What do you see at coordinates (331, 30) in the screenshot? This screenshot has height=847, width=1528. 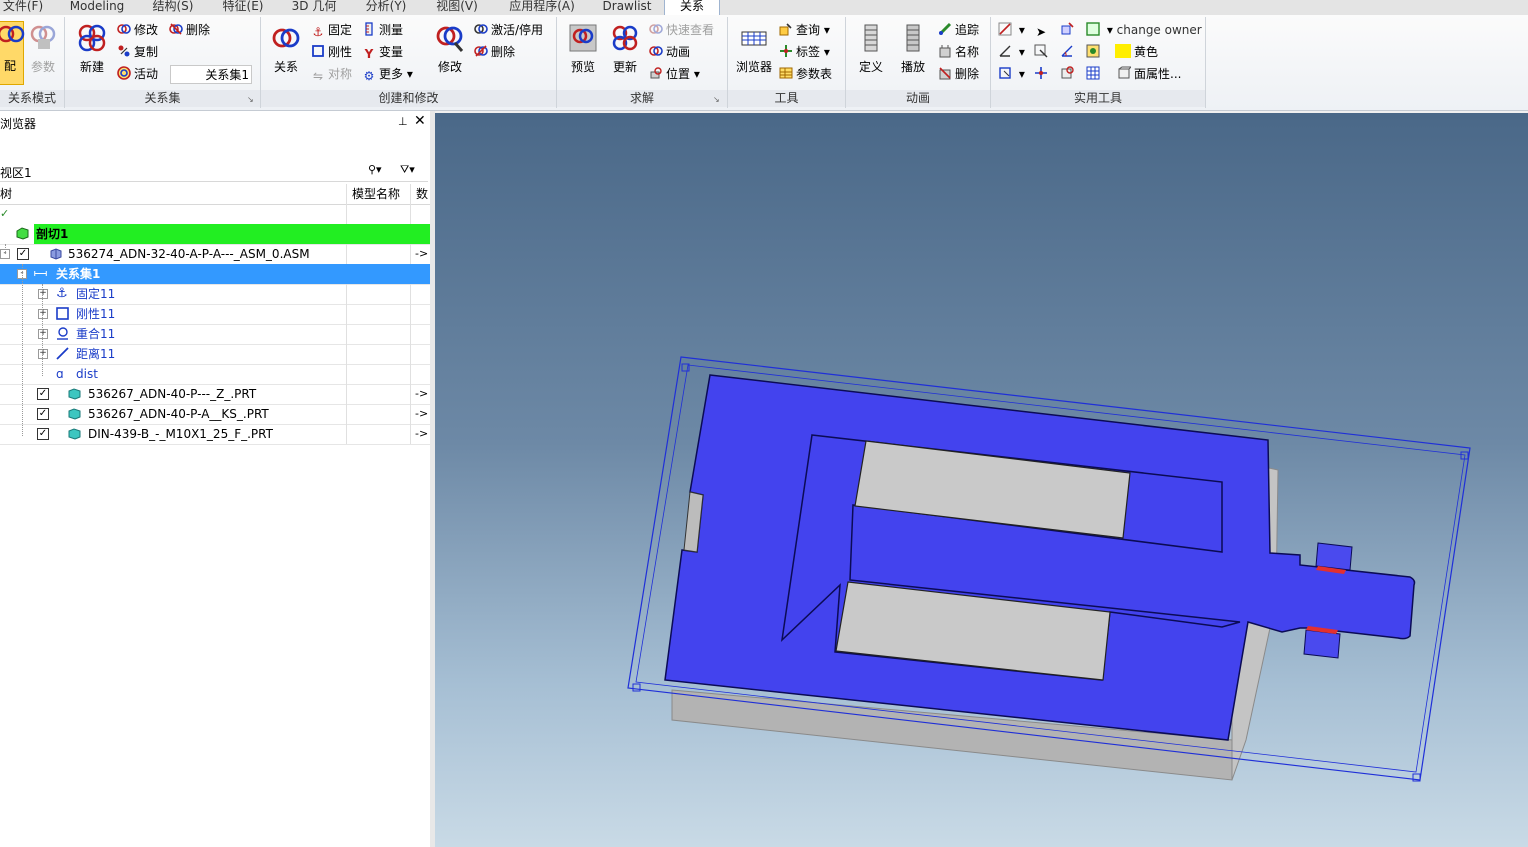 I see `fixed-button: ⚓ 固定` at bounding box center [331, 30].